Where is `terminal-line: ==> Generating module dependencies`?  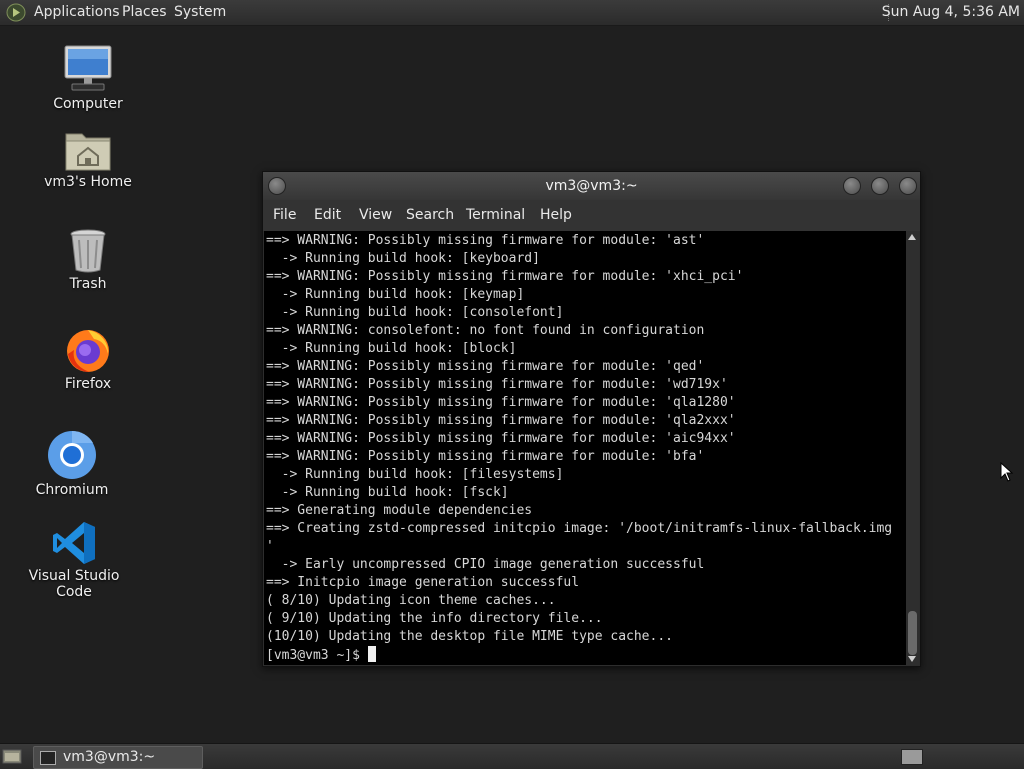
terminal-line: ==> Generating module dependencies is located at coordinates (399, 510).